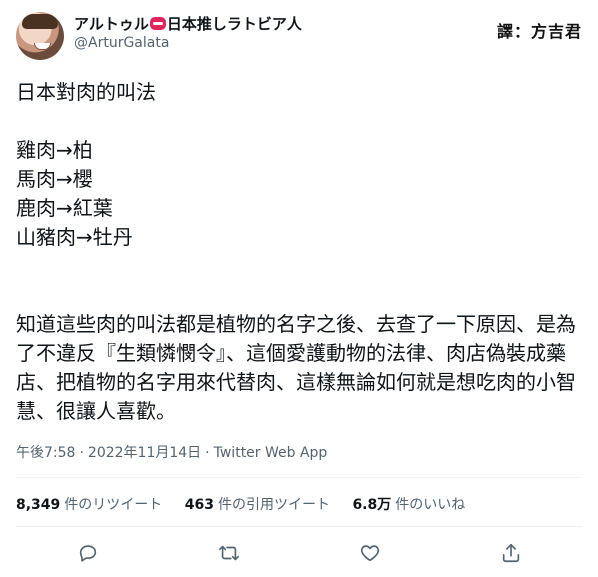  I want to click on author-block: アルトゥル 日本推しラトビア人 @ArturGalata, so click(188, 33).